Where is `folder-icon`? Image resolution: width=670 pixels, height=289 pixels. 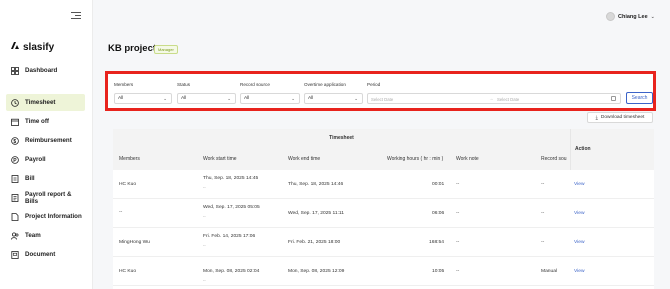
folder-icon is located at coordinates (15, 254).